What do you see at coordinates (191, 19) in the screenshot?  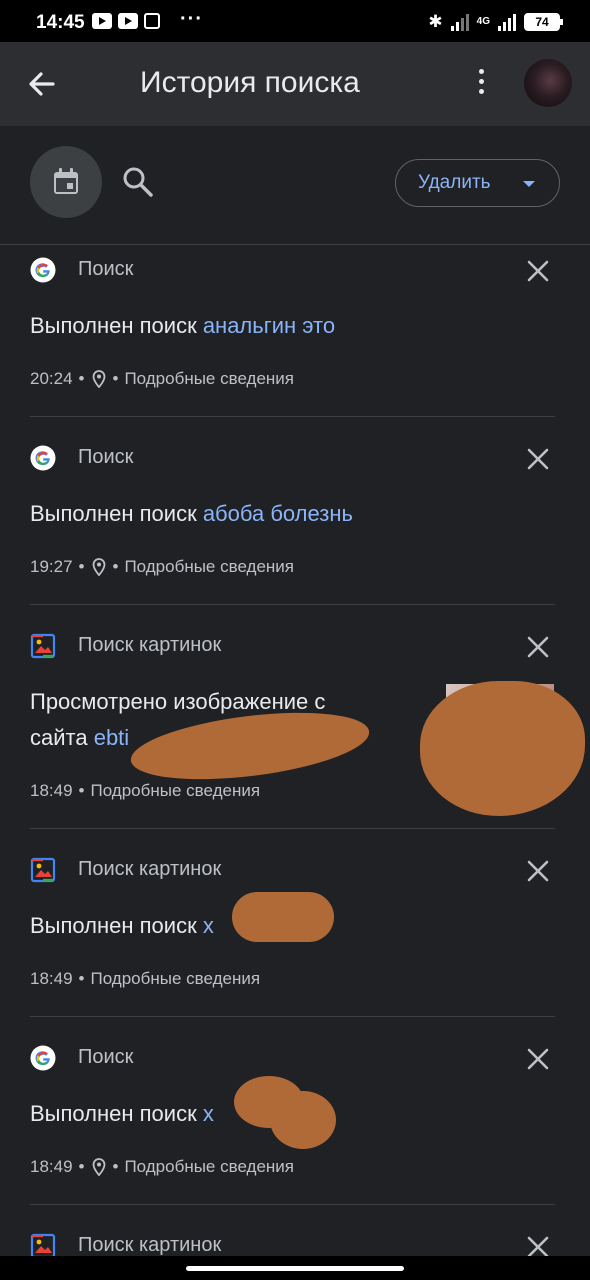 I see `more-notifications-icon: ···` at bounding box center [191, 19].